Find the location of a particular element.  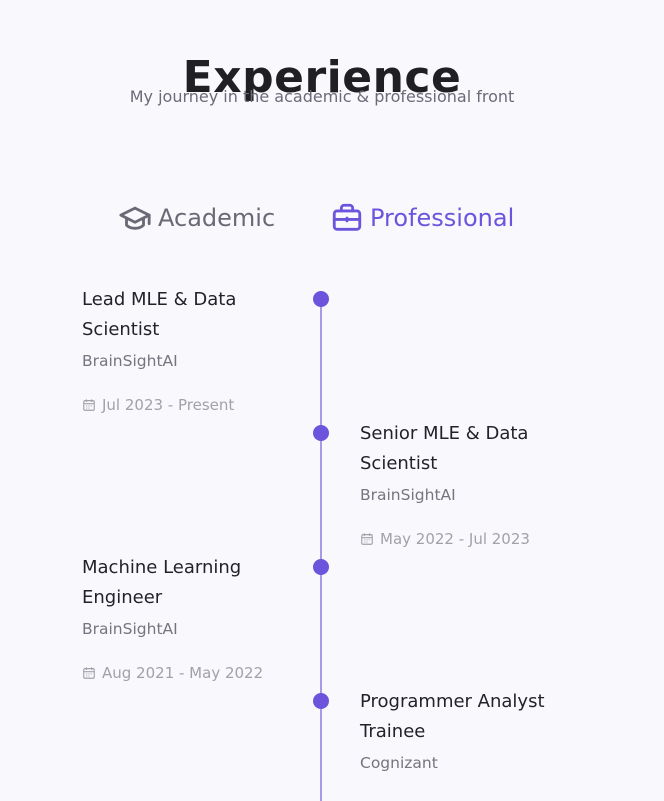

tab-professional: Professional is located at coordinates (422, 218).